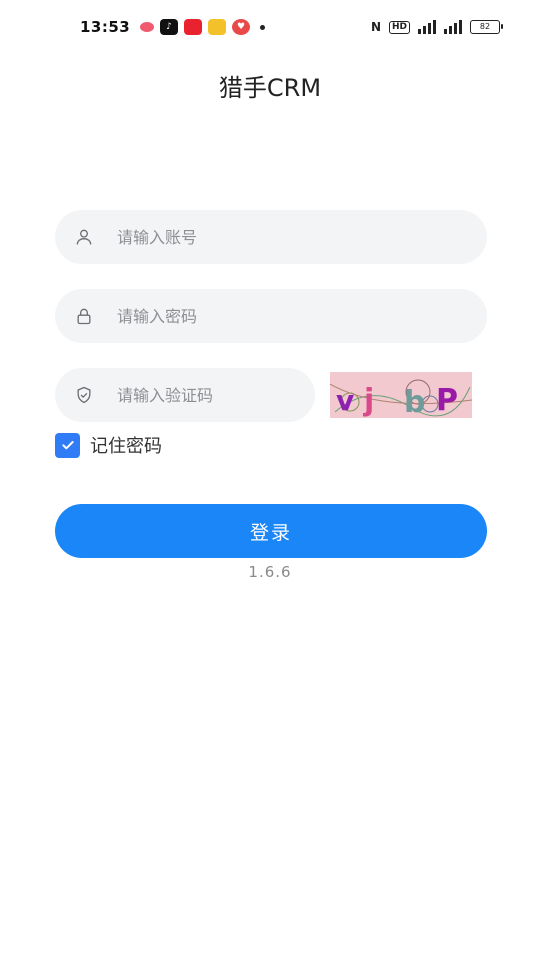 The width and height of the screenshot is (540, 960). I want to click on password-field, so click(271, 316).